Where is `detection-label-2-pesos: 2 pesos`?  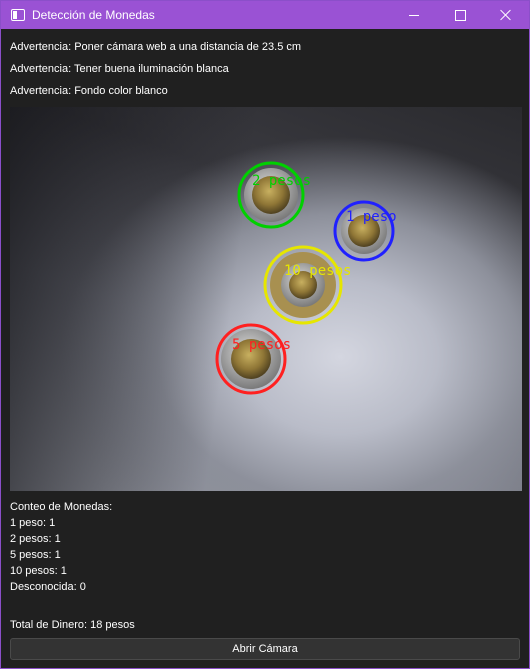
detection-label-2-pesos: 2 pesos is located at coordinates (281, 181).